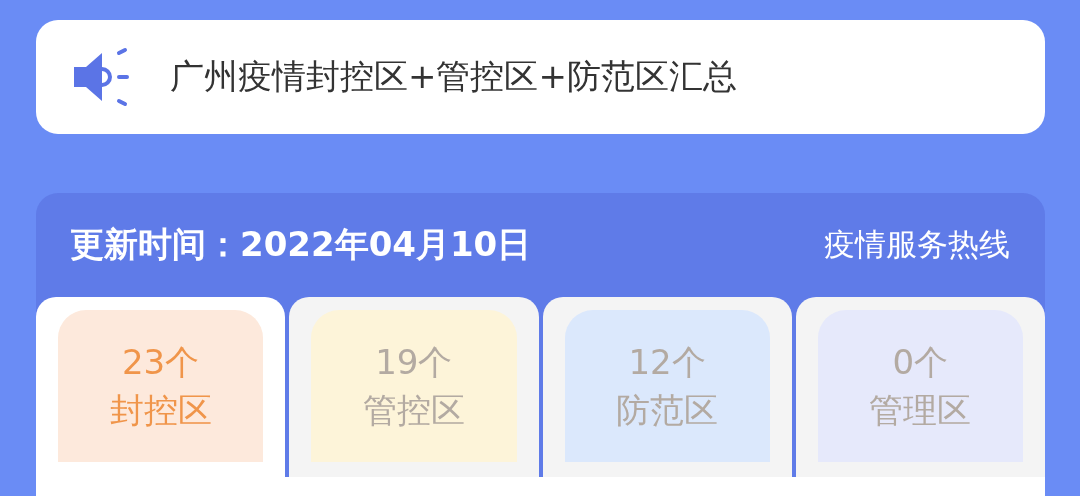  I want to click on zone-count: 23个, so click(161, 362).